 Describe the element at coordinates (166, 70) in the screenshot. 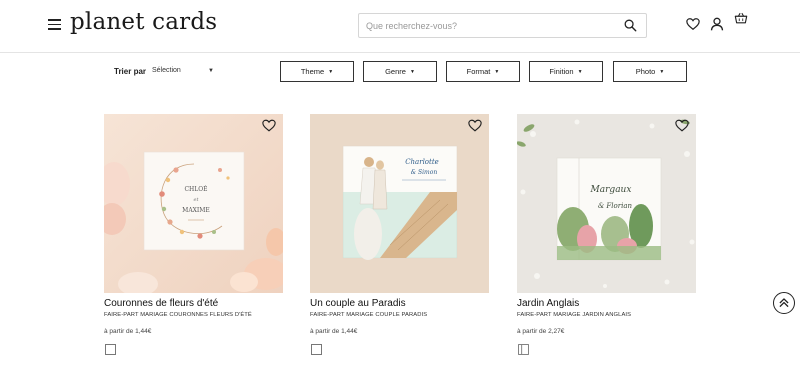

I see `sort-value: Sélection` at that location.